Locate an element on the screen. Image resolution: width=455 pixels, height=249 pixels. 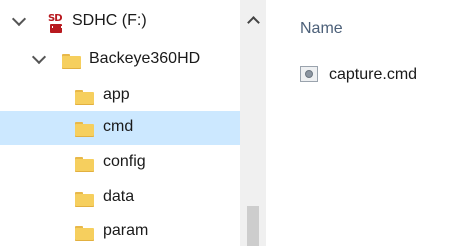
system-file-icon is located at coordinates (309, 74).